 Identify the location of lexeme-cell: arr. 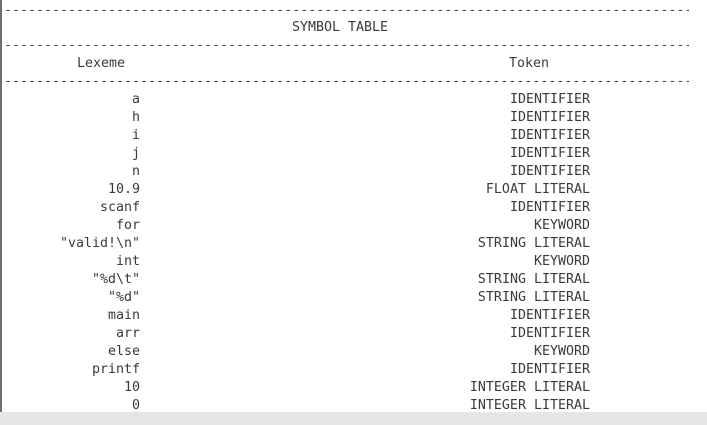
(127, 333).